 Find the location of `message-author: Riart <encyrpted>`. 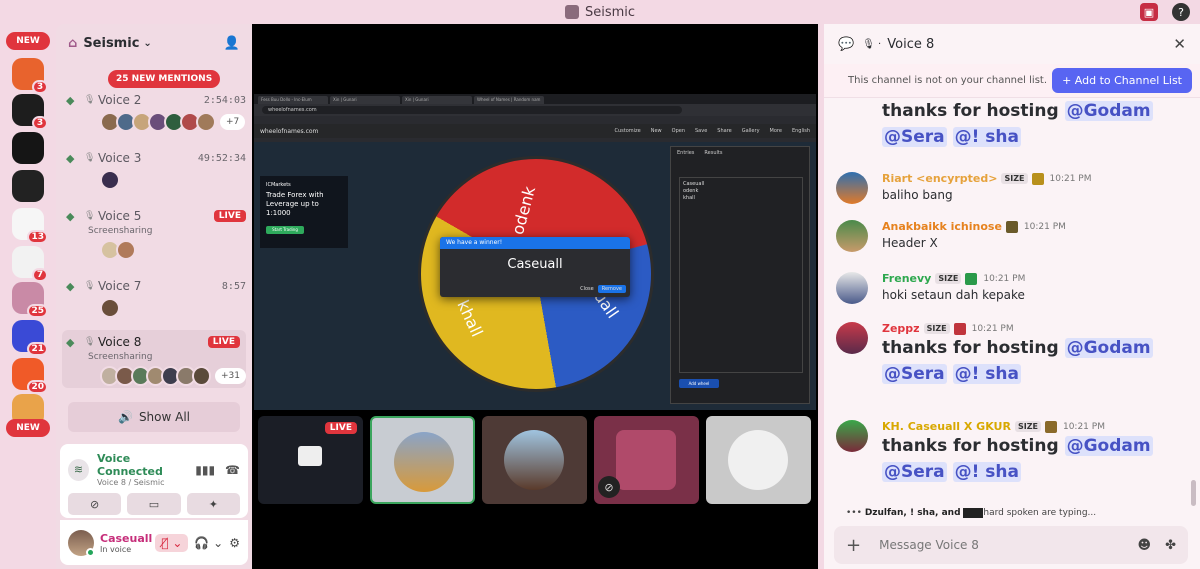

message-author: Riart <encyrpted> is located at coordinates (939, 178).